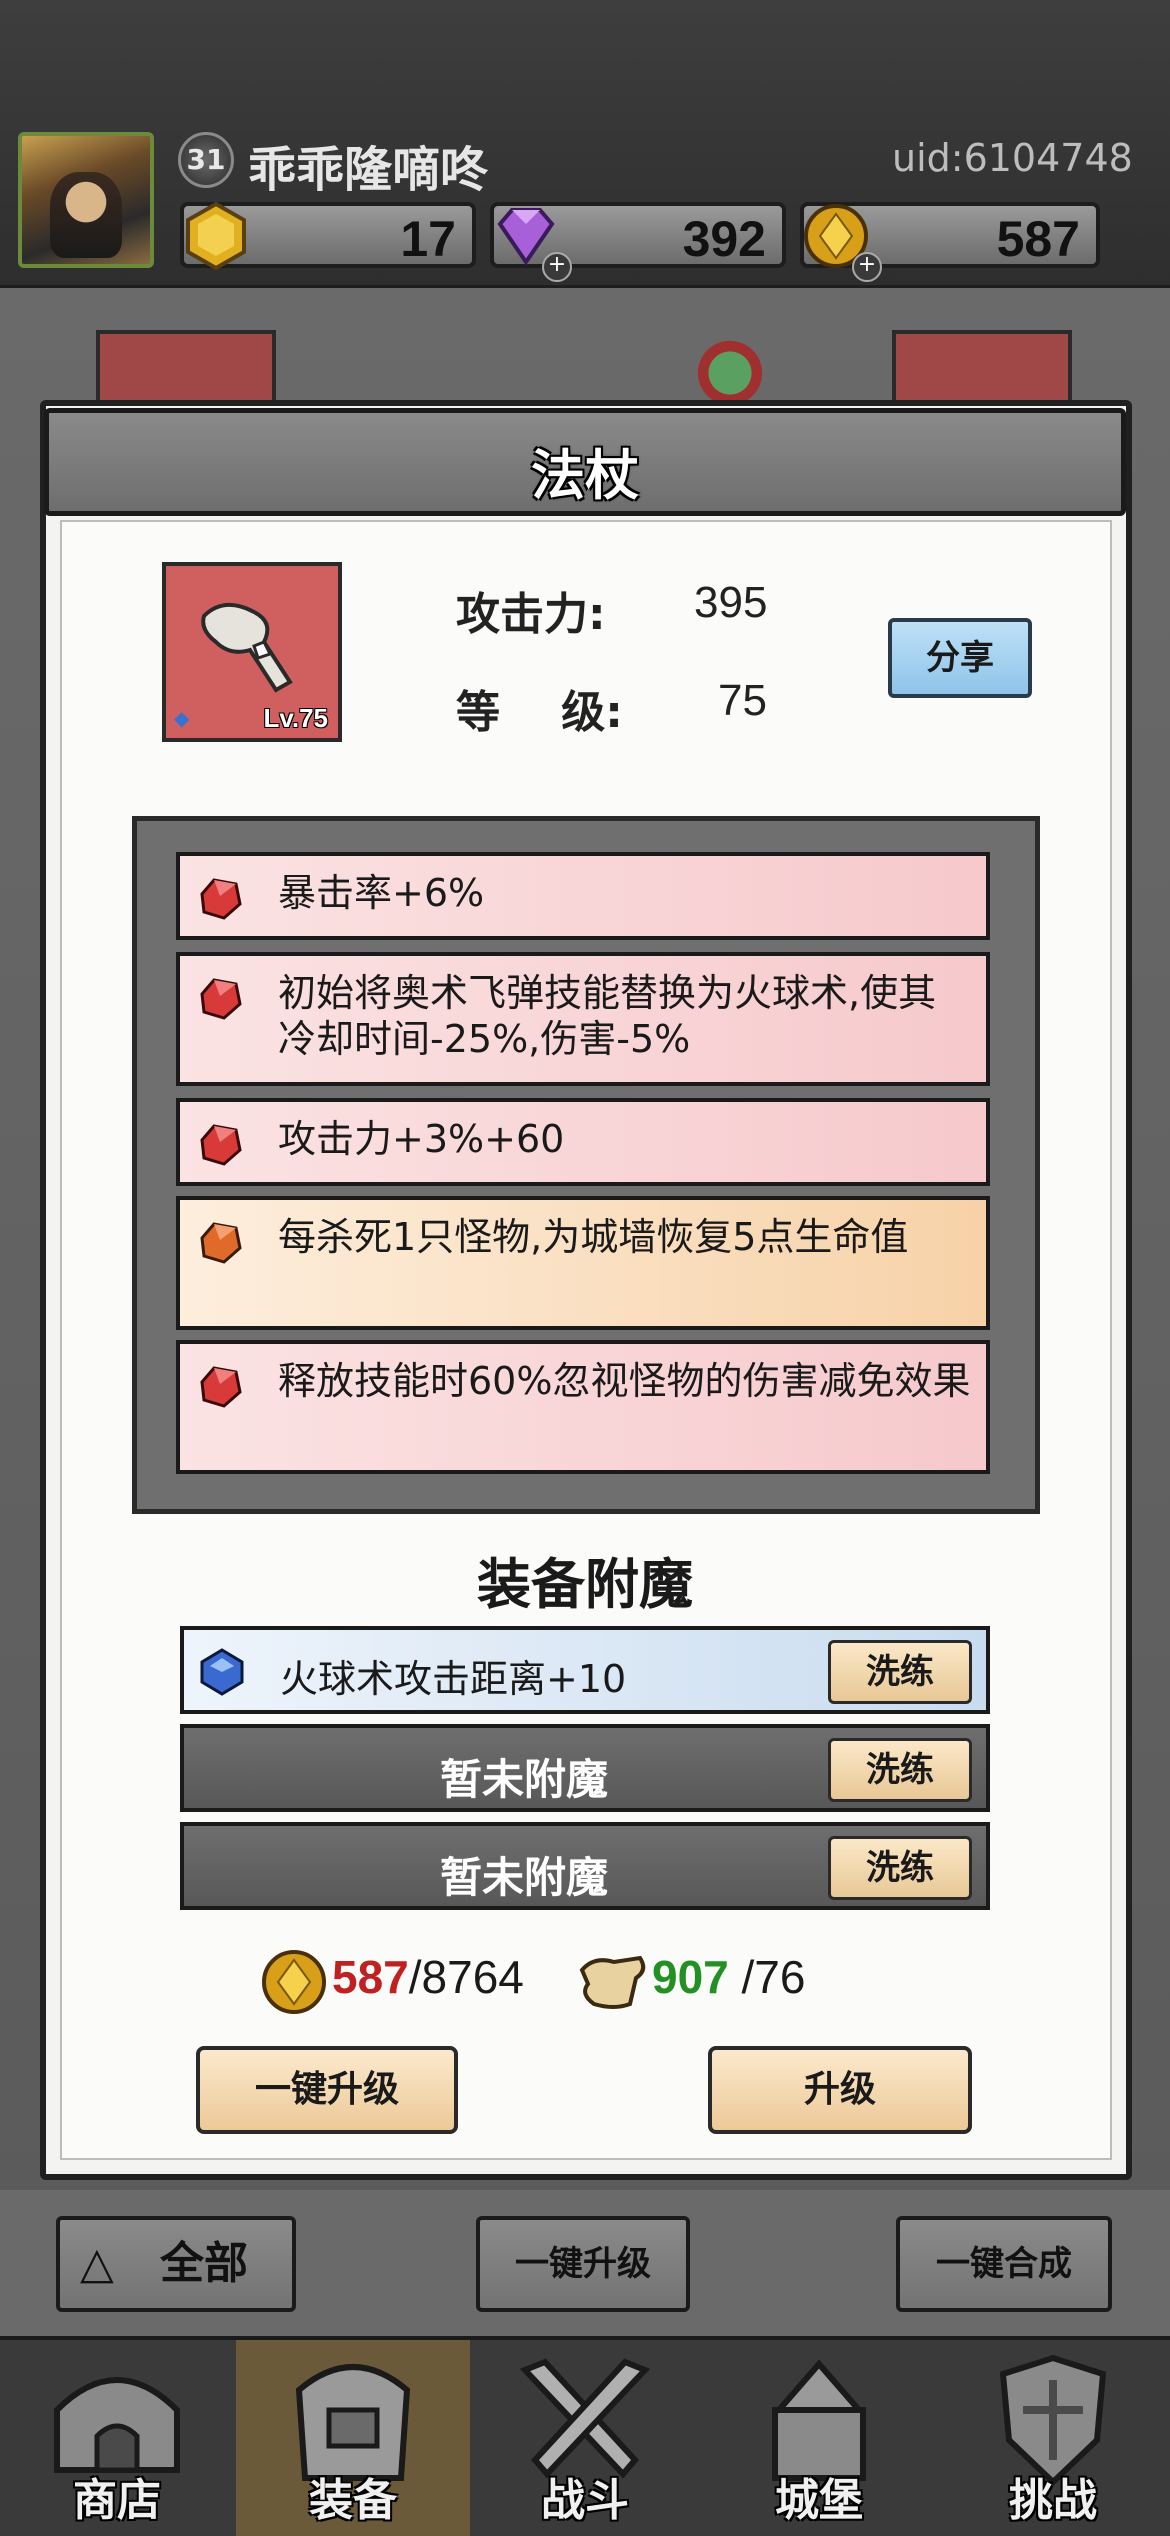 Image resolution: width=1170 pixels, height=2536 pixels. I want to click on affix-row: 初始将奥术飞弹技能替换为火球术,使其冷却时间-25%,伤害-5%, so click(583, 1019).